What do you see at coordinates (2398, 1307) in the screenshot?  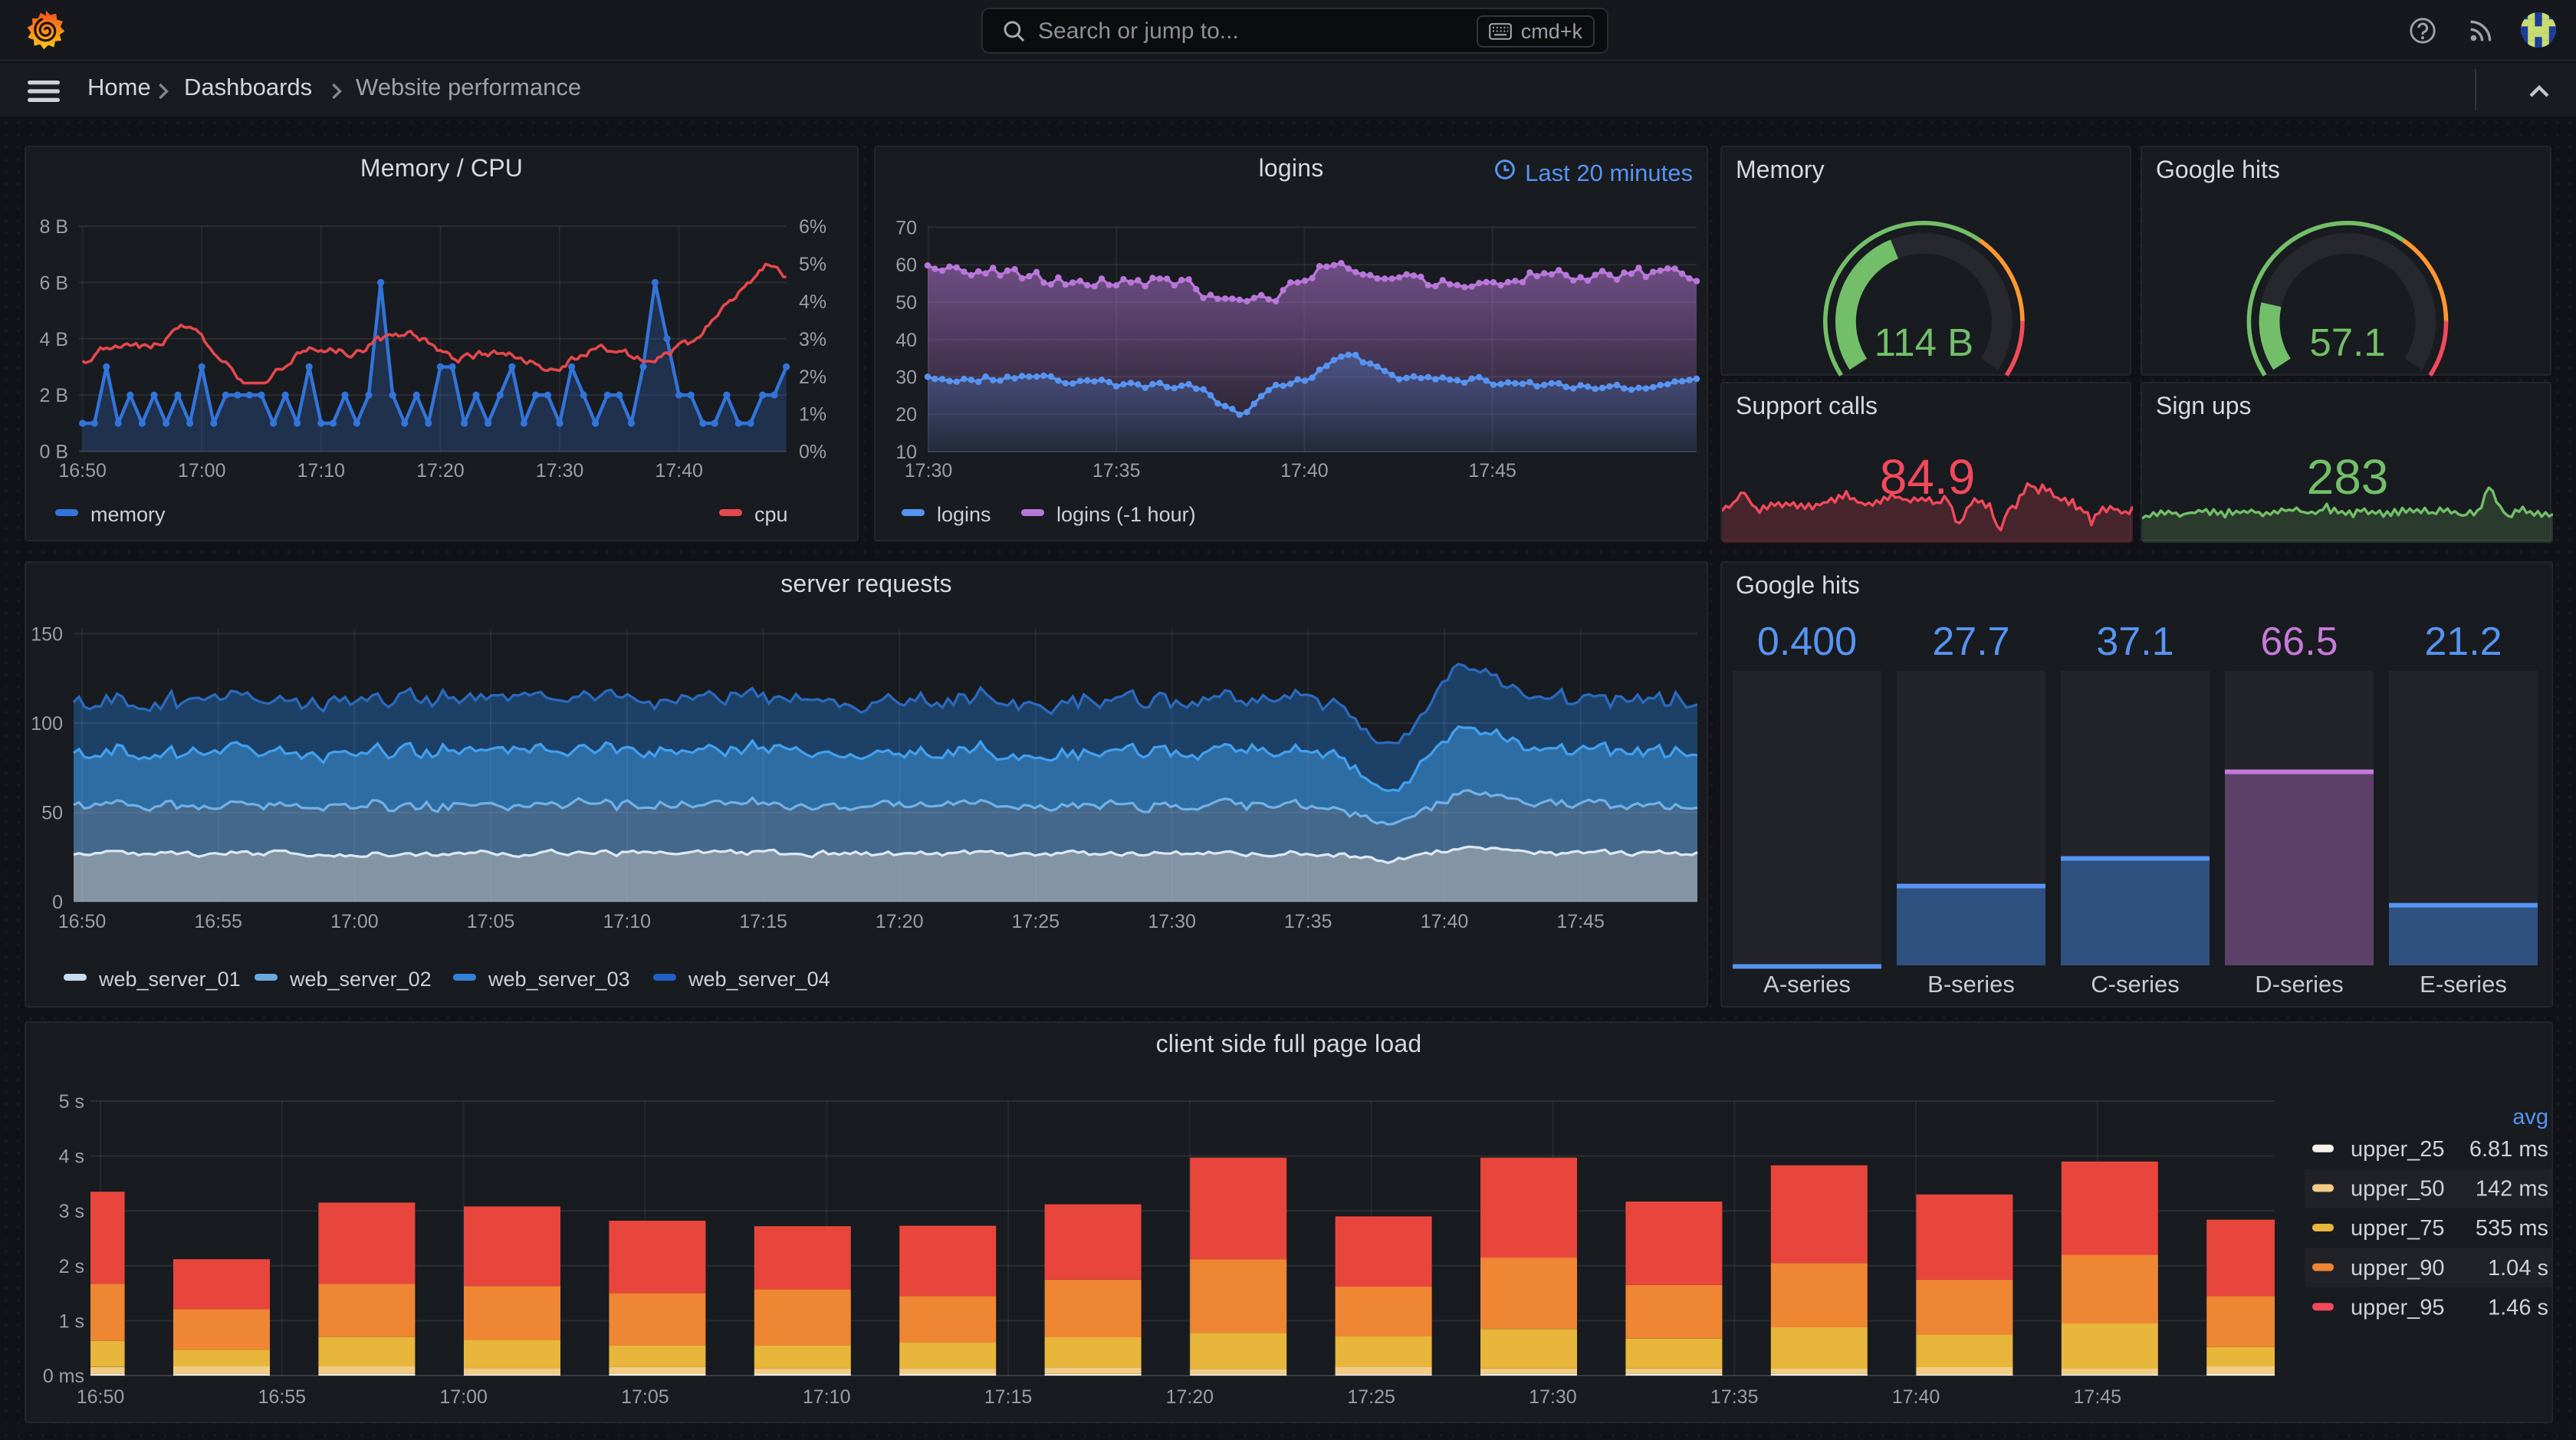 I see `svg-text: upper_95` at bounding box center [2398, 1307].